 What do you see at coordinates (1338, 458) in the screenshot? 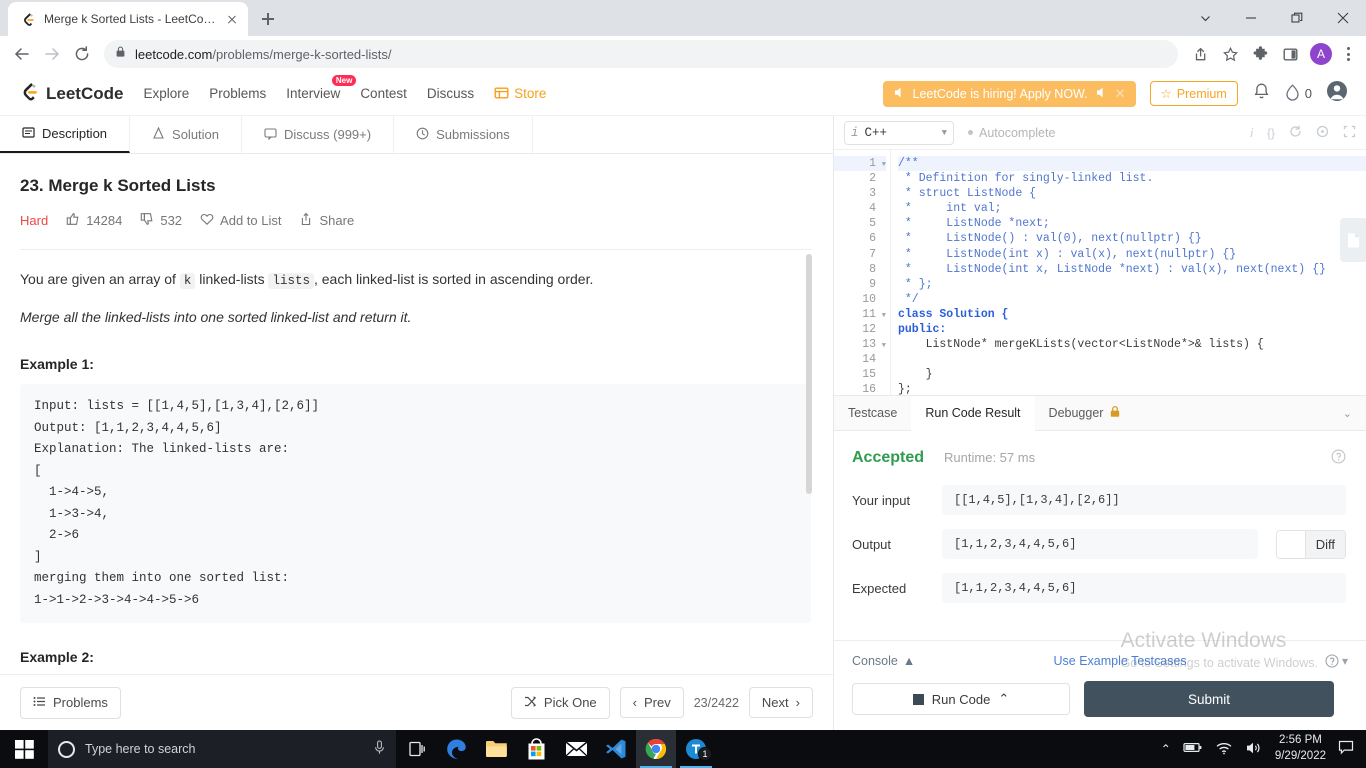
I see `help-icon` at bounding box center [1338, 458].